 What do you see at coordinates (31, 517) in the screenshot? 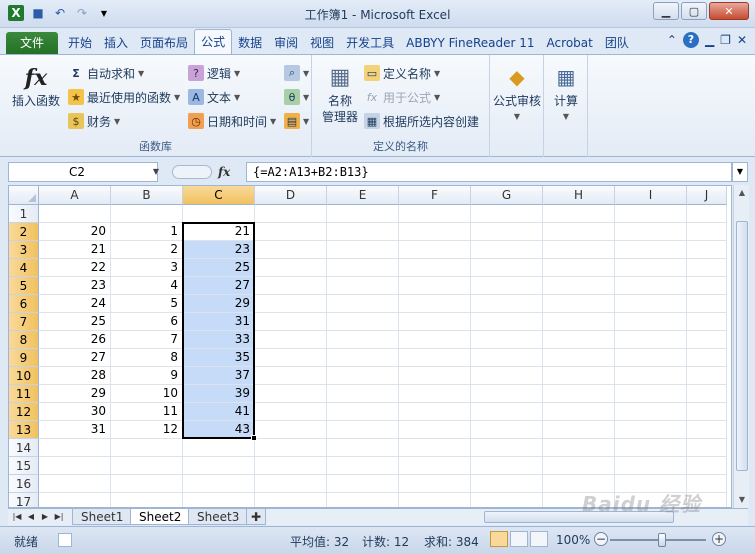
I see `prev-sheet-icon: ◀` at bounding box center [31, 517].